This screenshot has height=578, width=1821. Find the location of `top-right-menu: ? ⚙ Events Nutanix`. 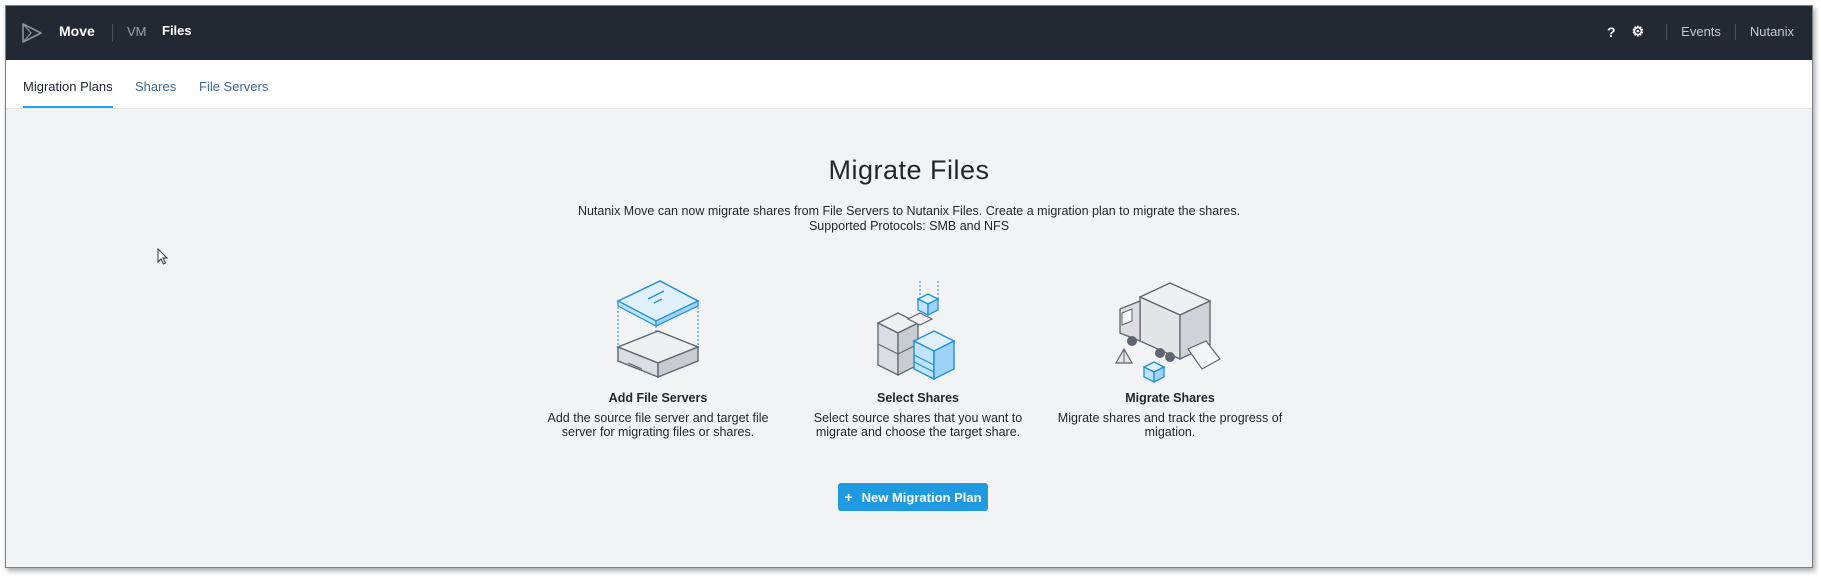

top-right-menu: ? ⚙ Events Nutanix is located at coordinates (1696, 31).